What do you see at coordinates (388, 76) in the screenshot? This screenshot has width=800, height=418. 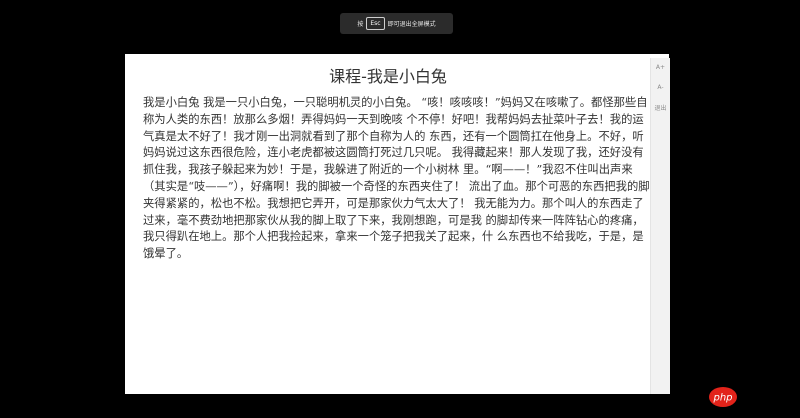 I see `page-title: 课程-我是小白兔` at bounding box center [388, 76].